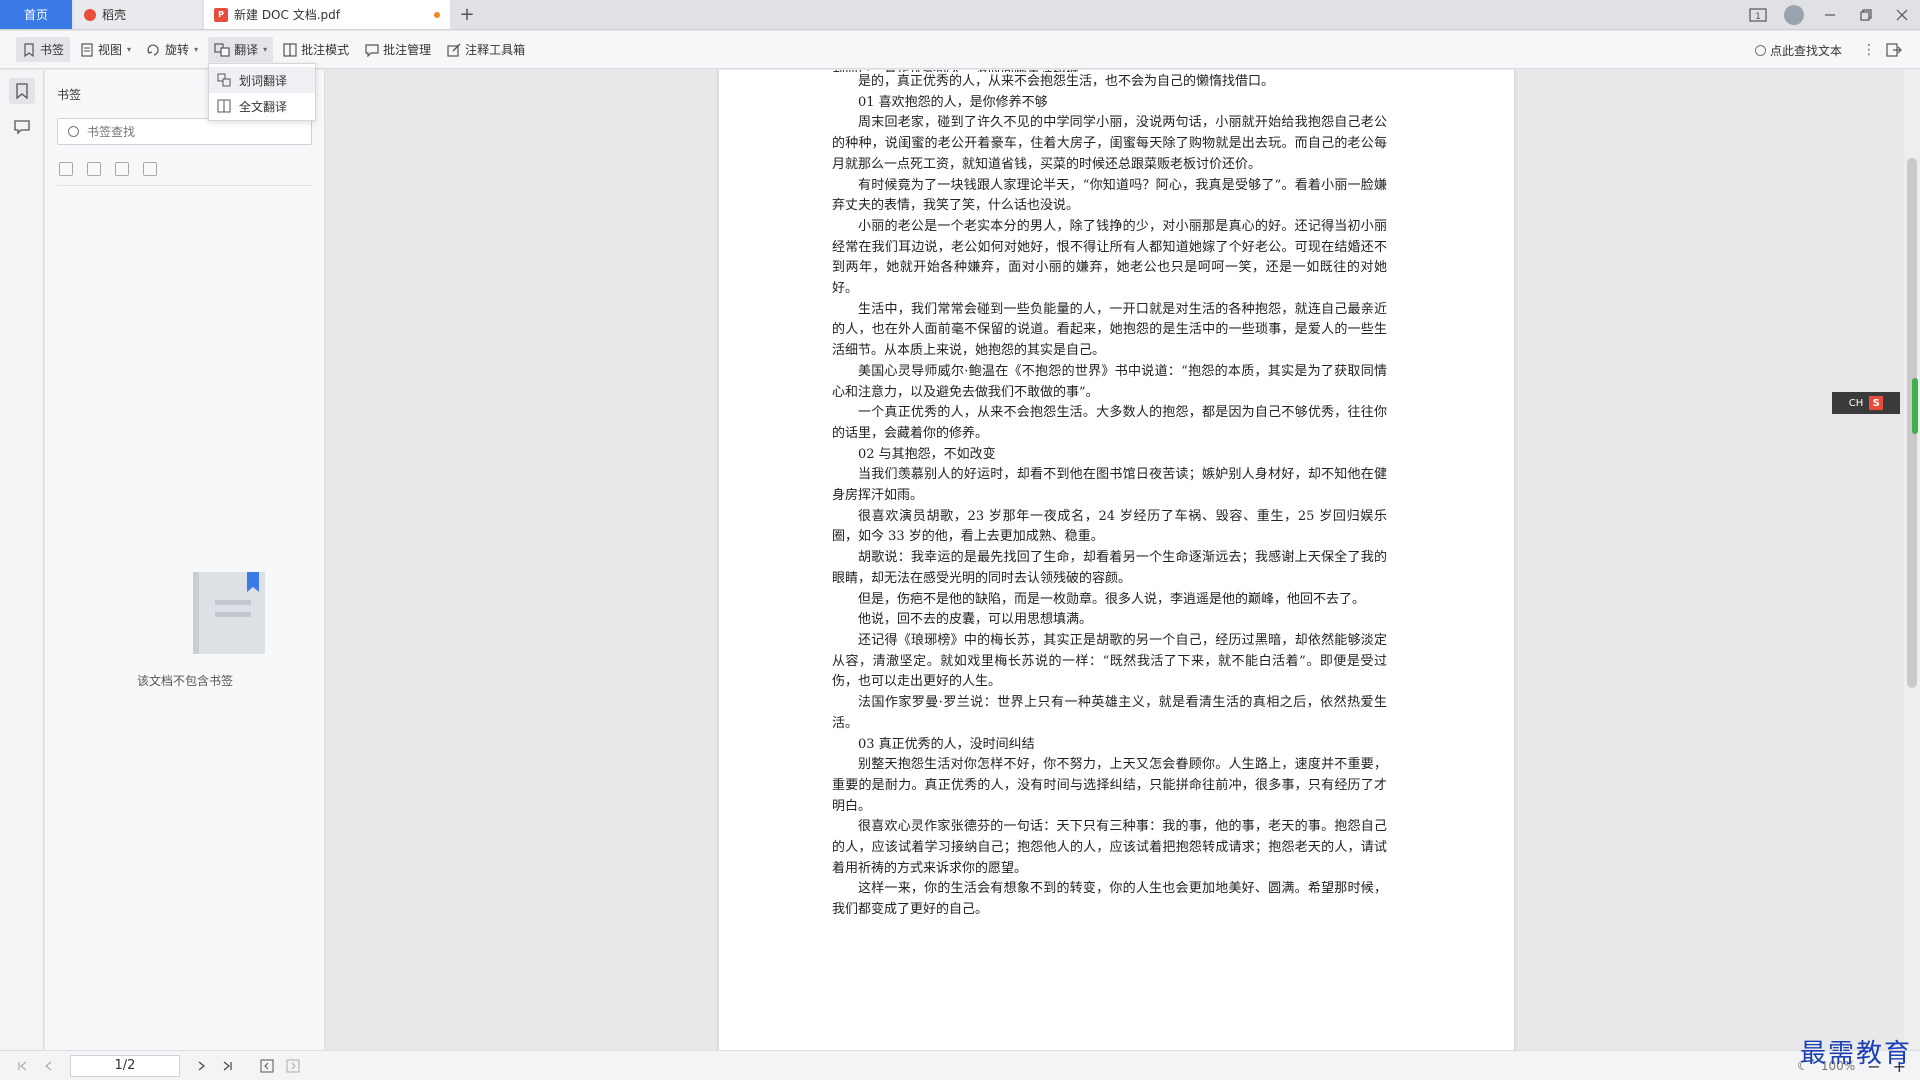 The width and height of the screenshot is (1920, 1080). What do you see at coordinates (87, 49) in the screenshot?
I see `view-page-icon` at bounding box center [87, 49].